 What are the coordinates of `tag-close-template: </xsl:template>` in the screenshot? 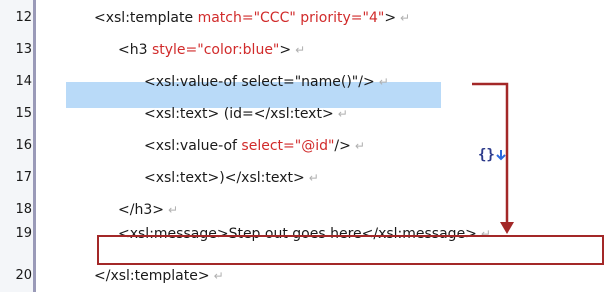 It's located at (152, 276).